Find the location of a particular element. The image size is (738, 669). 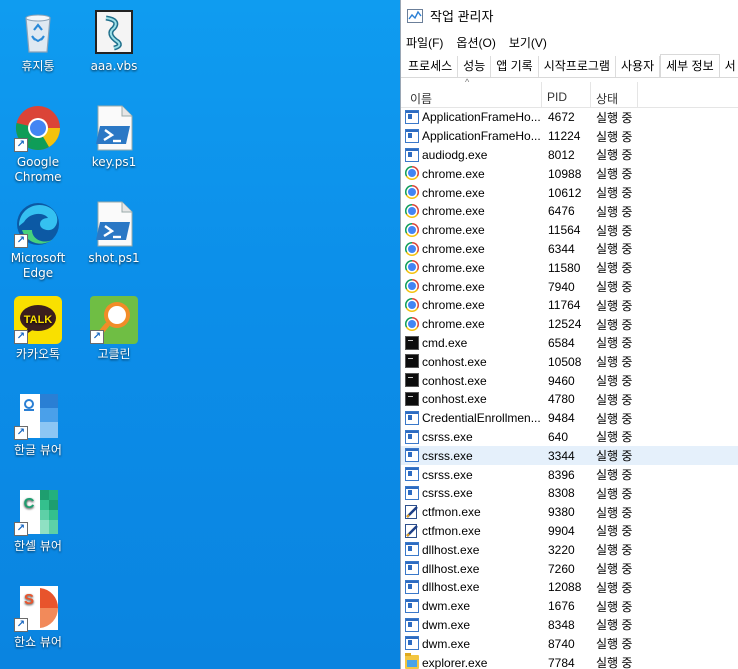

process-pid: 4672 is located at coordinates (561, 117).